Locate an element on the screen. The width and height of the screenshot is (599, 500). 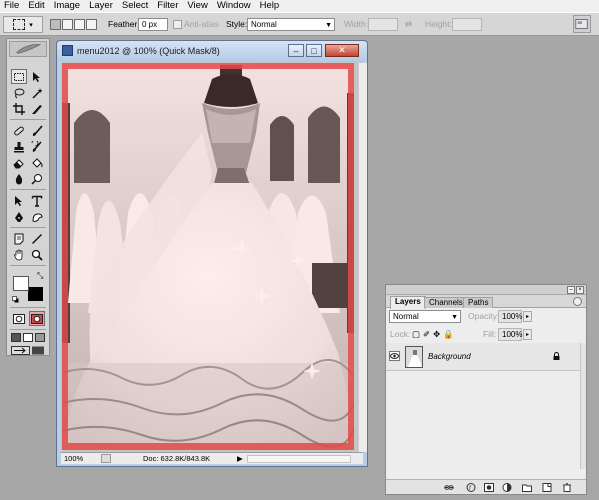
dodge-tool is located at coordinates (37, 178).